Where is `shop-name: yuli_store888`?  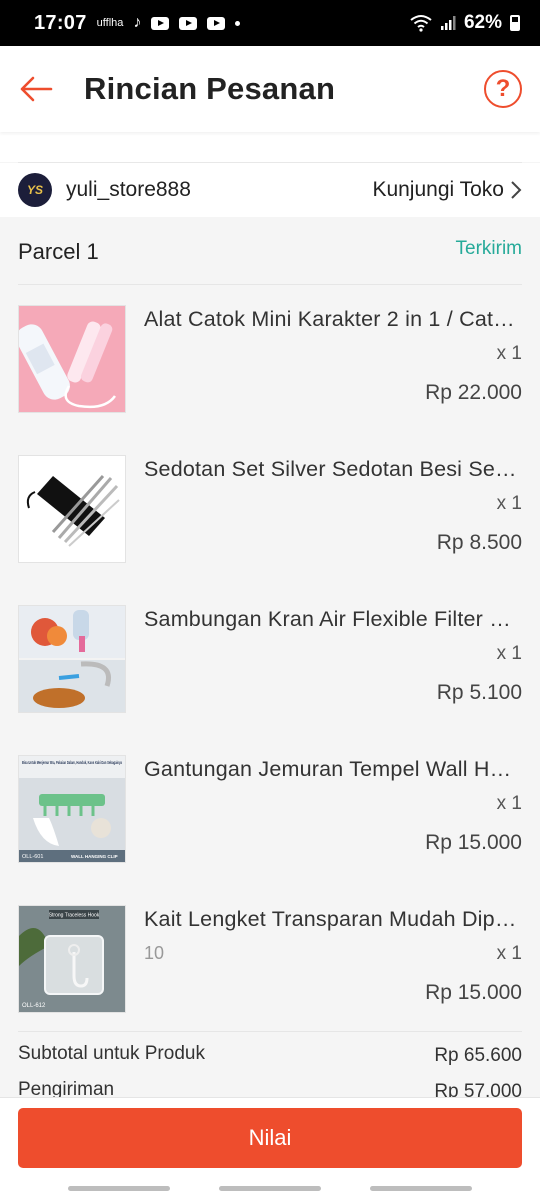
shop-name: yuli_store888 is located at coordinates (128, 189).